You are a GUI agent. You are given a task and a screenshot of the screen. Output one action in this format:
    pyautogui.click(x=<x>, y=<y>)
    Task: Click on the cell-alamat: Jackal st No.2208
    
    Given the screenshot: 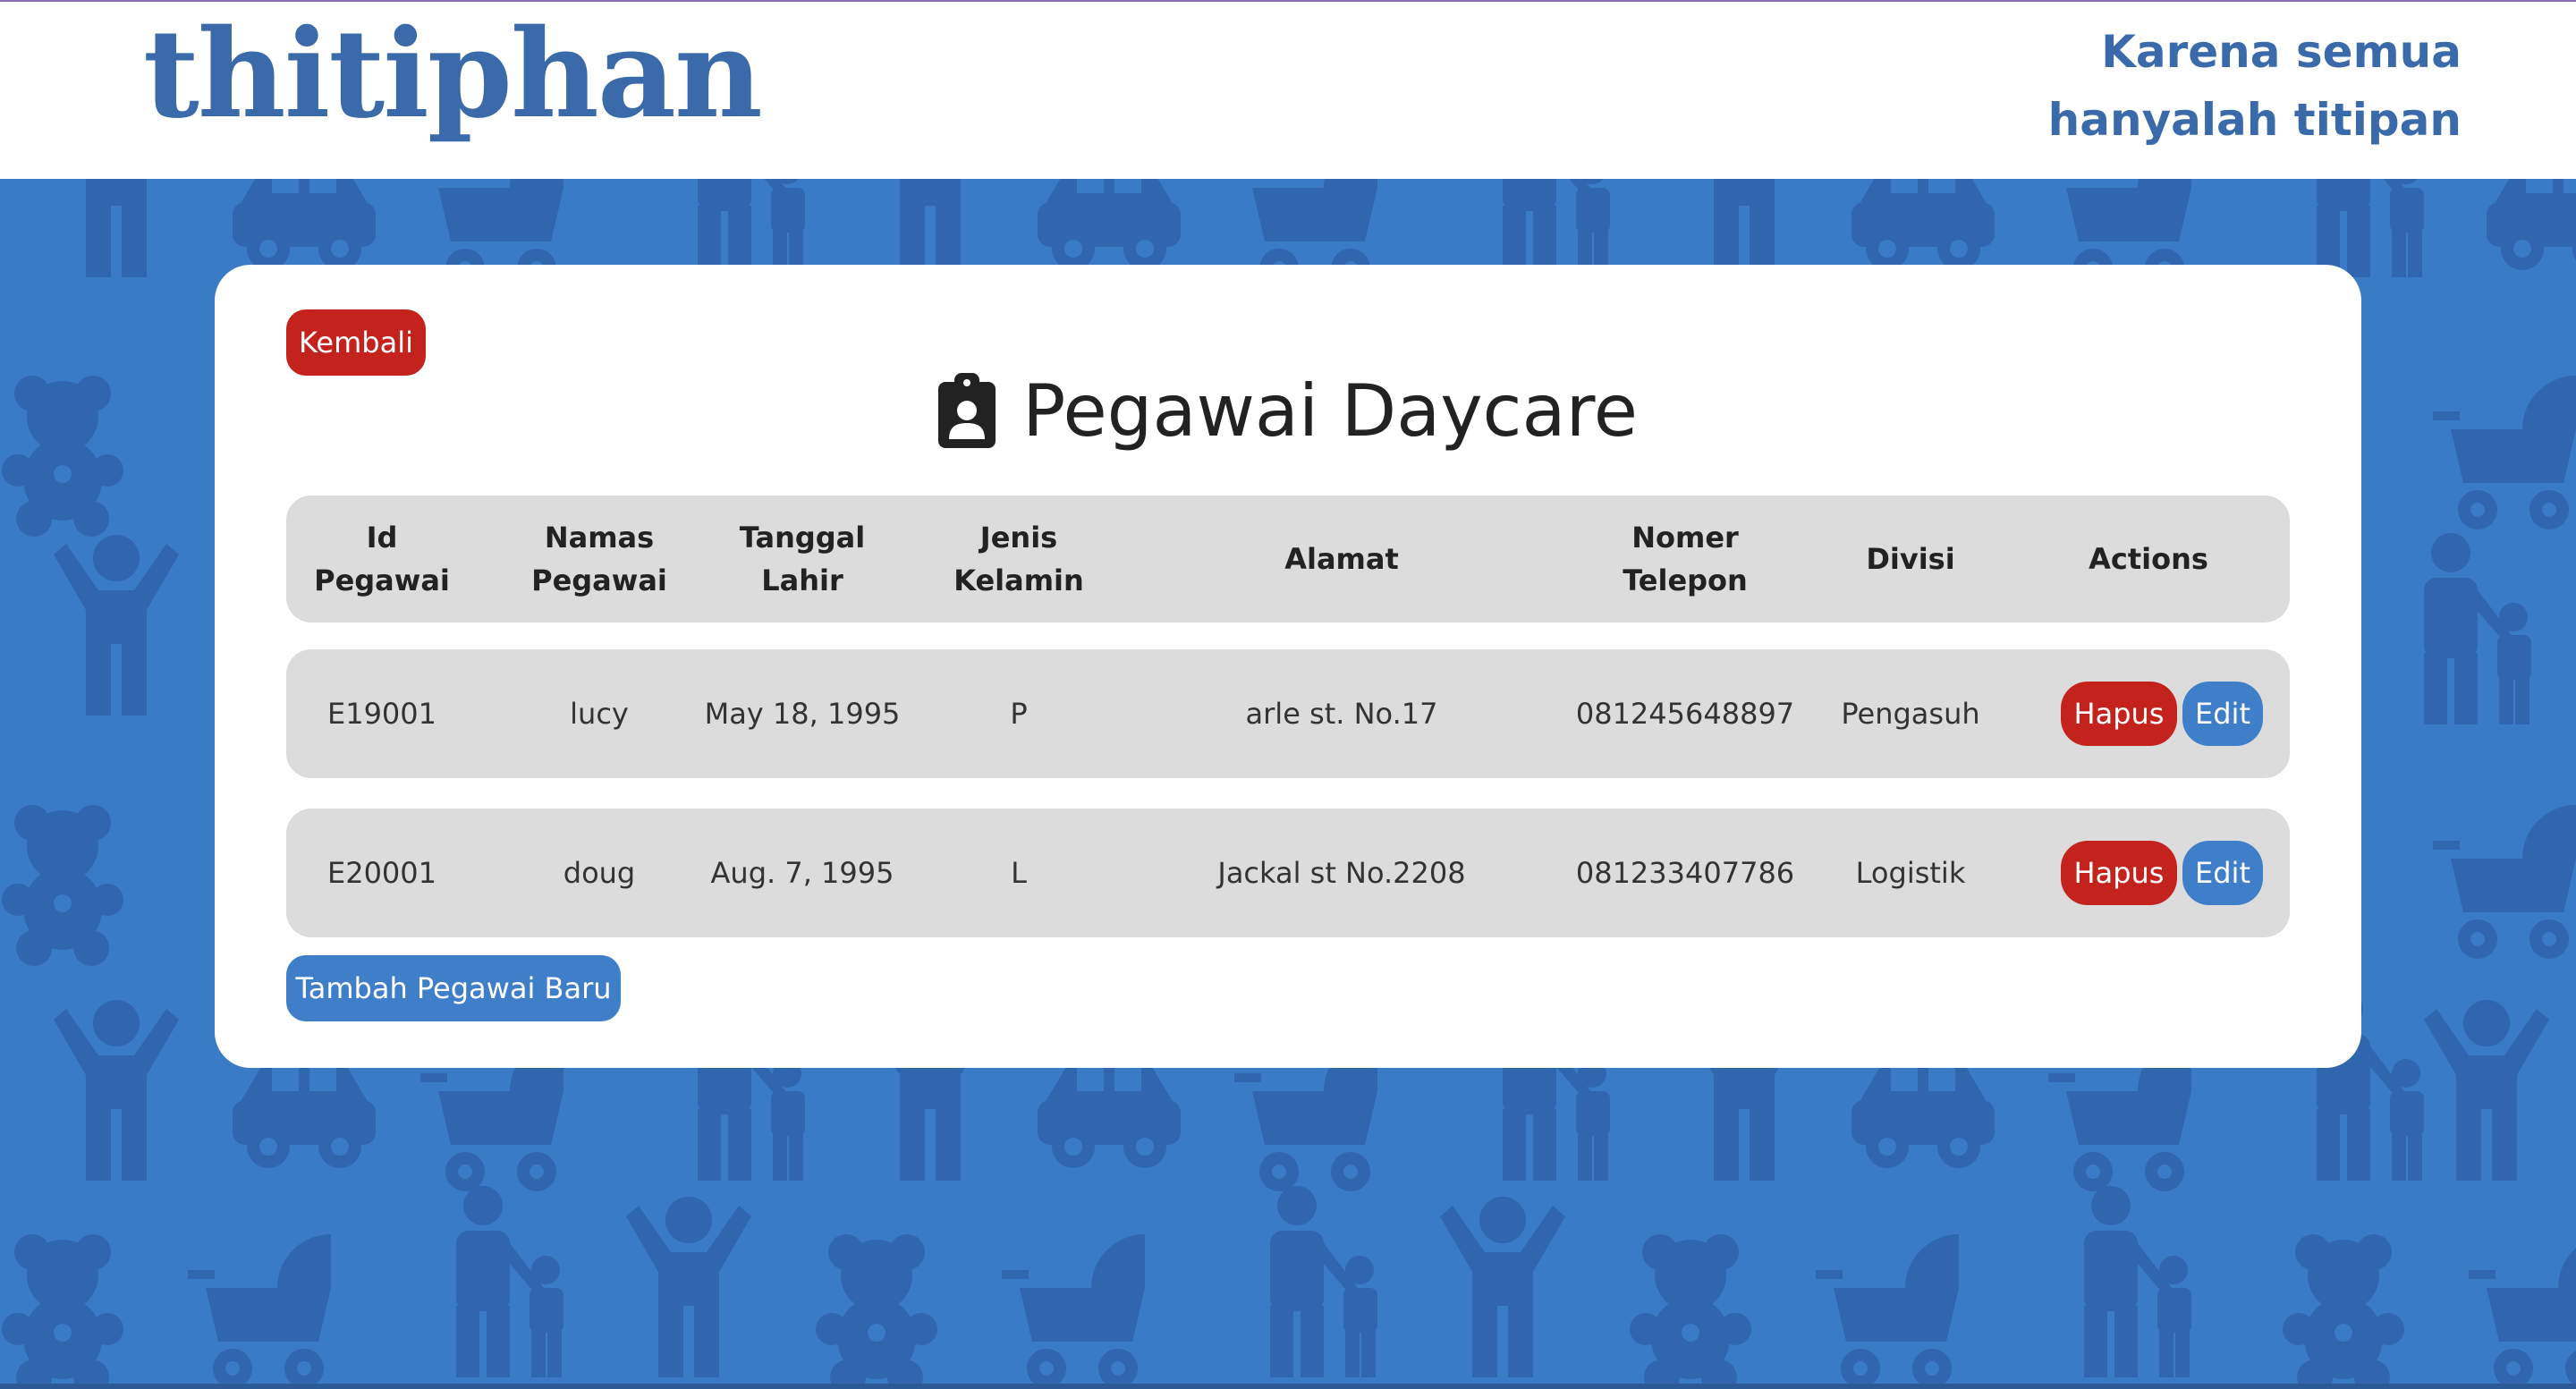 What is the action you would take?
    pyautogui.click(x=1341, y=873)
    